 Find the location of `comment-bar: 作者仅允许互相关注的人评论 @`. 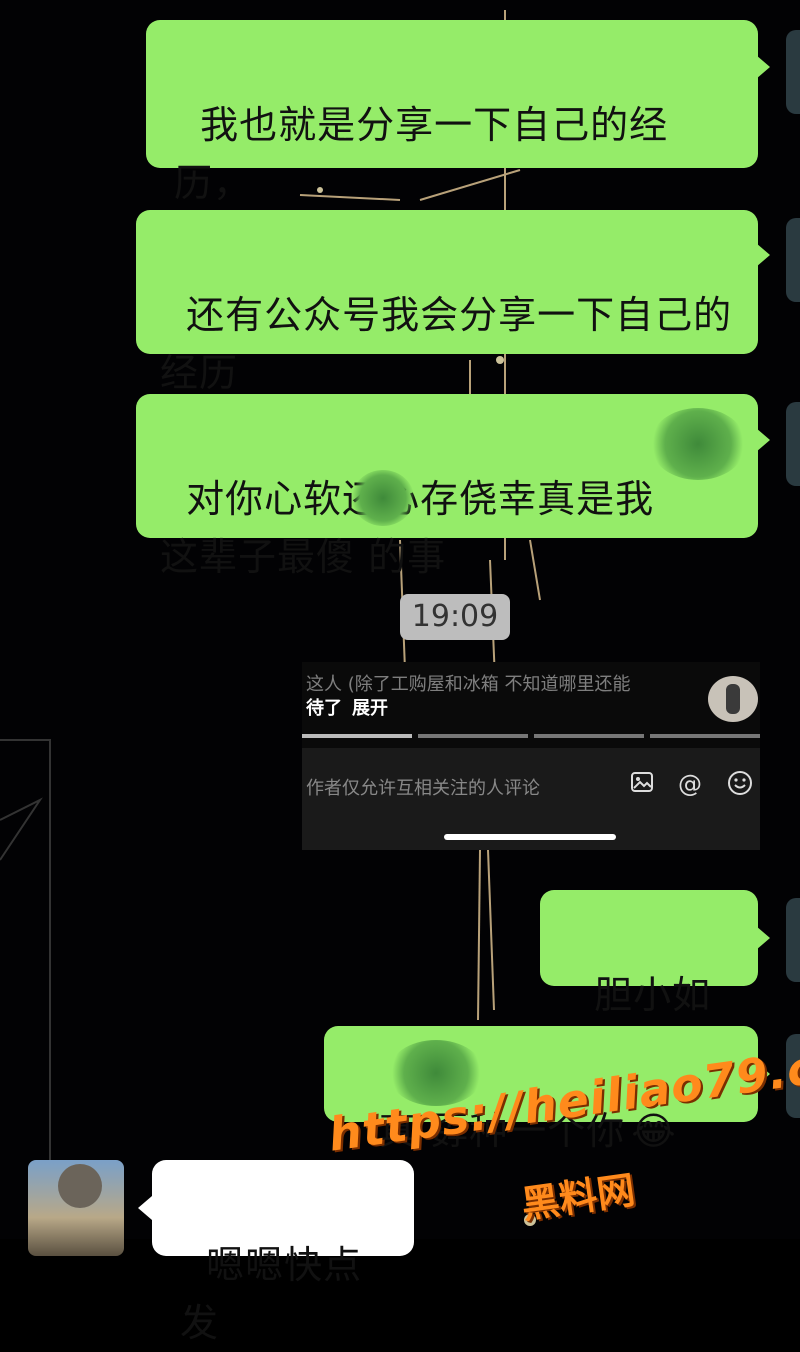

comment-bar: 作者仅允许互相关注的人评论 @ is located at coordinates (531, 799).